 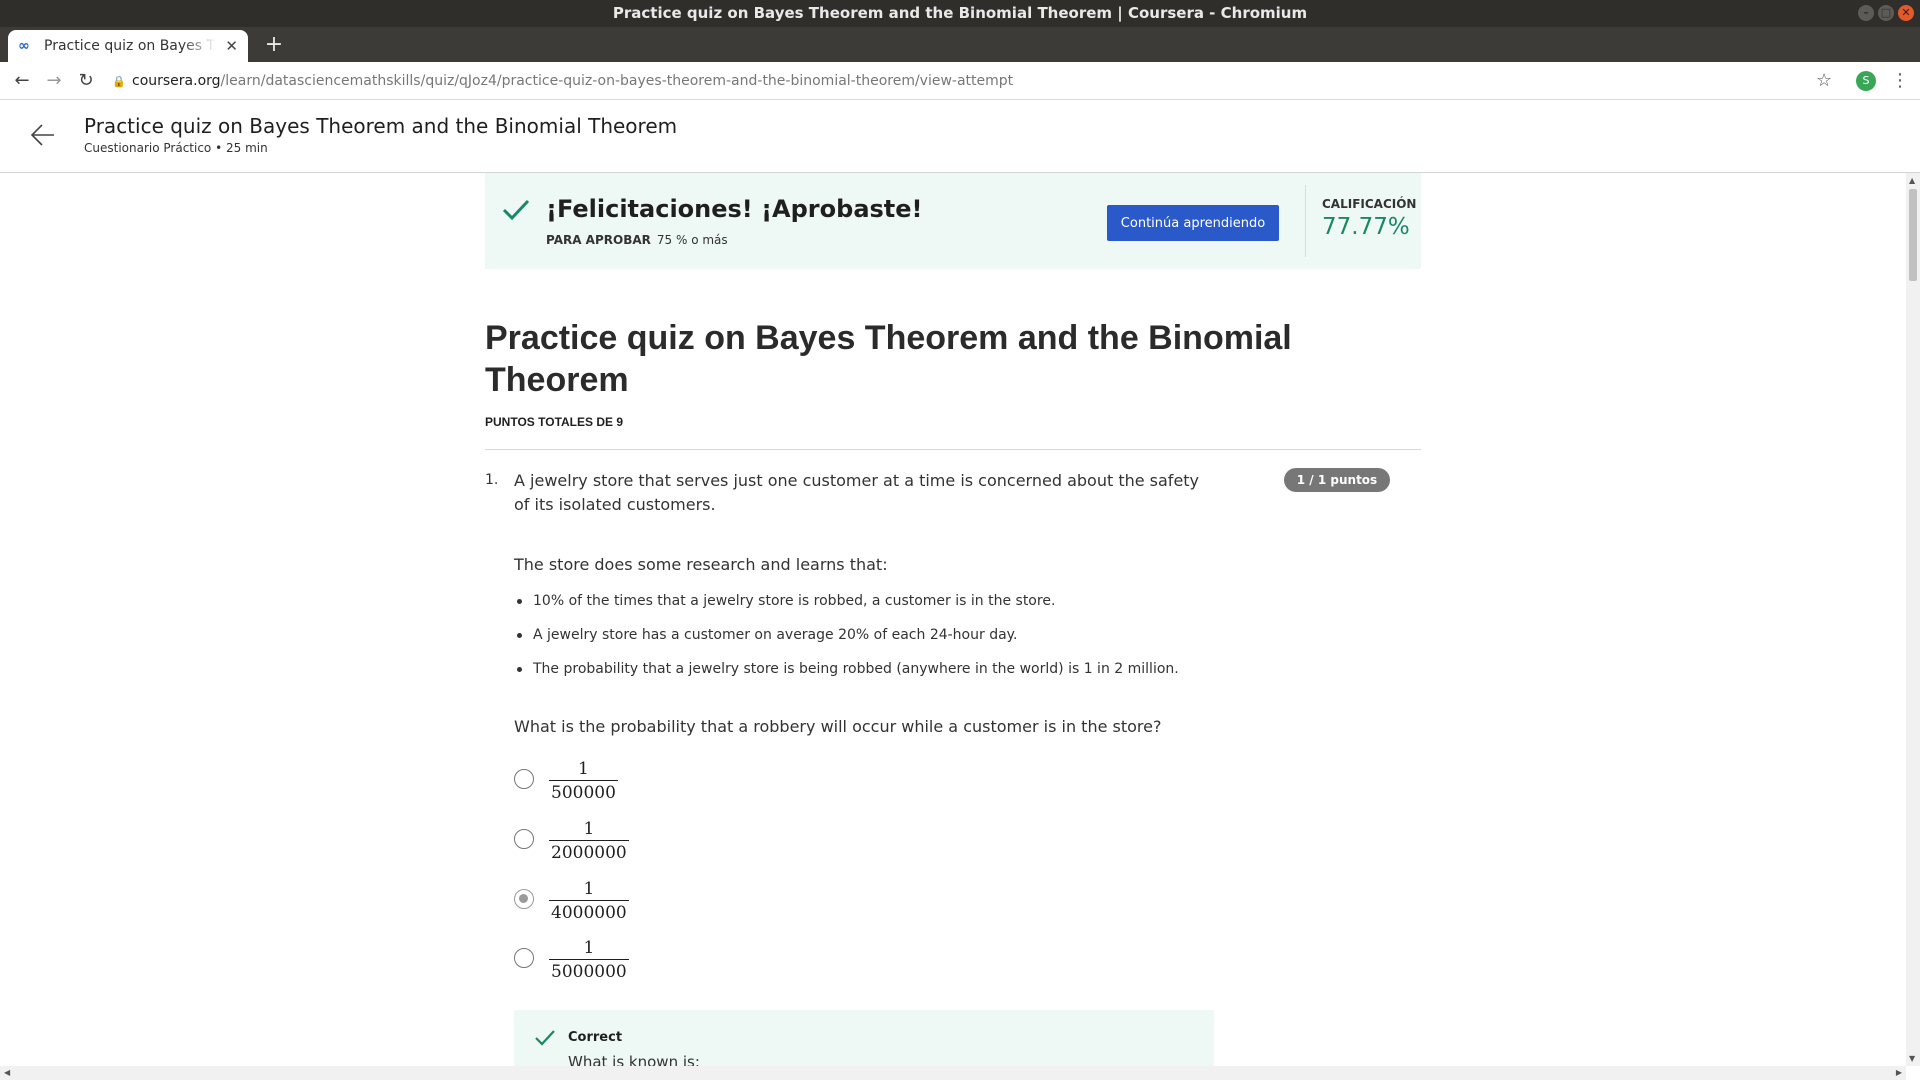 I want to click on grade-label: CALIFICACIÓN, so click(x=1369, y=204).